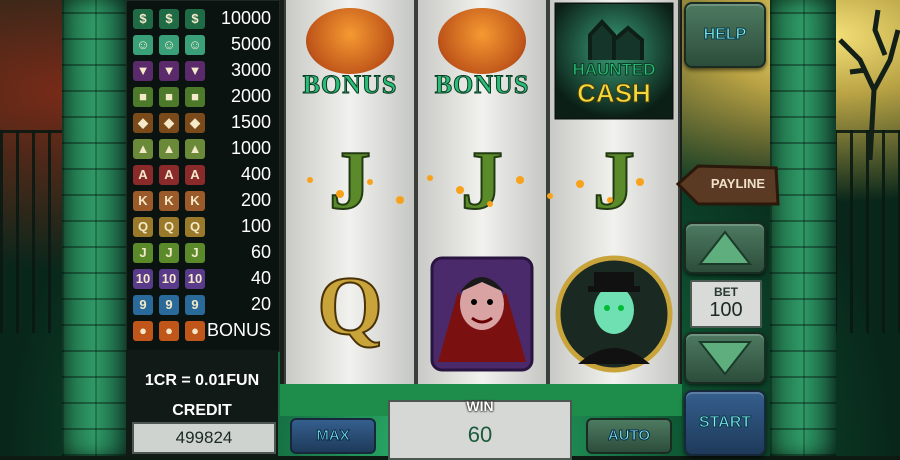  I want to click on bet-down-button, so click(725, 358).